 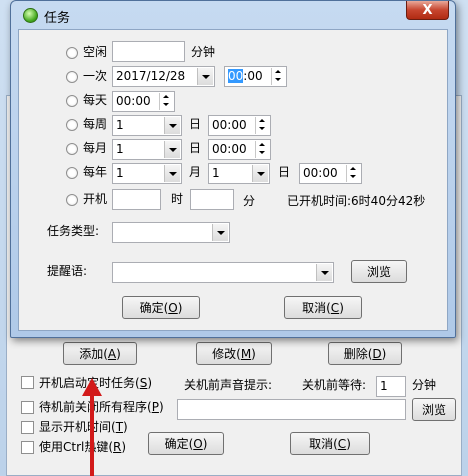 I want to click on main-cancel-key: C, so click(x=342, y=443).